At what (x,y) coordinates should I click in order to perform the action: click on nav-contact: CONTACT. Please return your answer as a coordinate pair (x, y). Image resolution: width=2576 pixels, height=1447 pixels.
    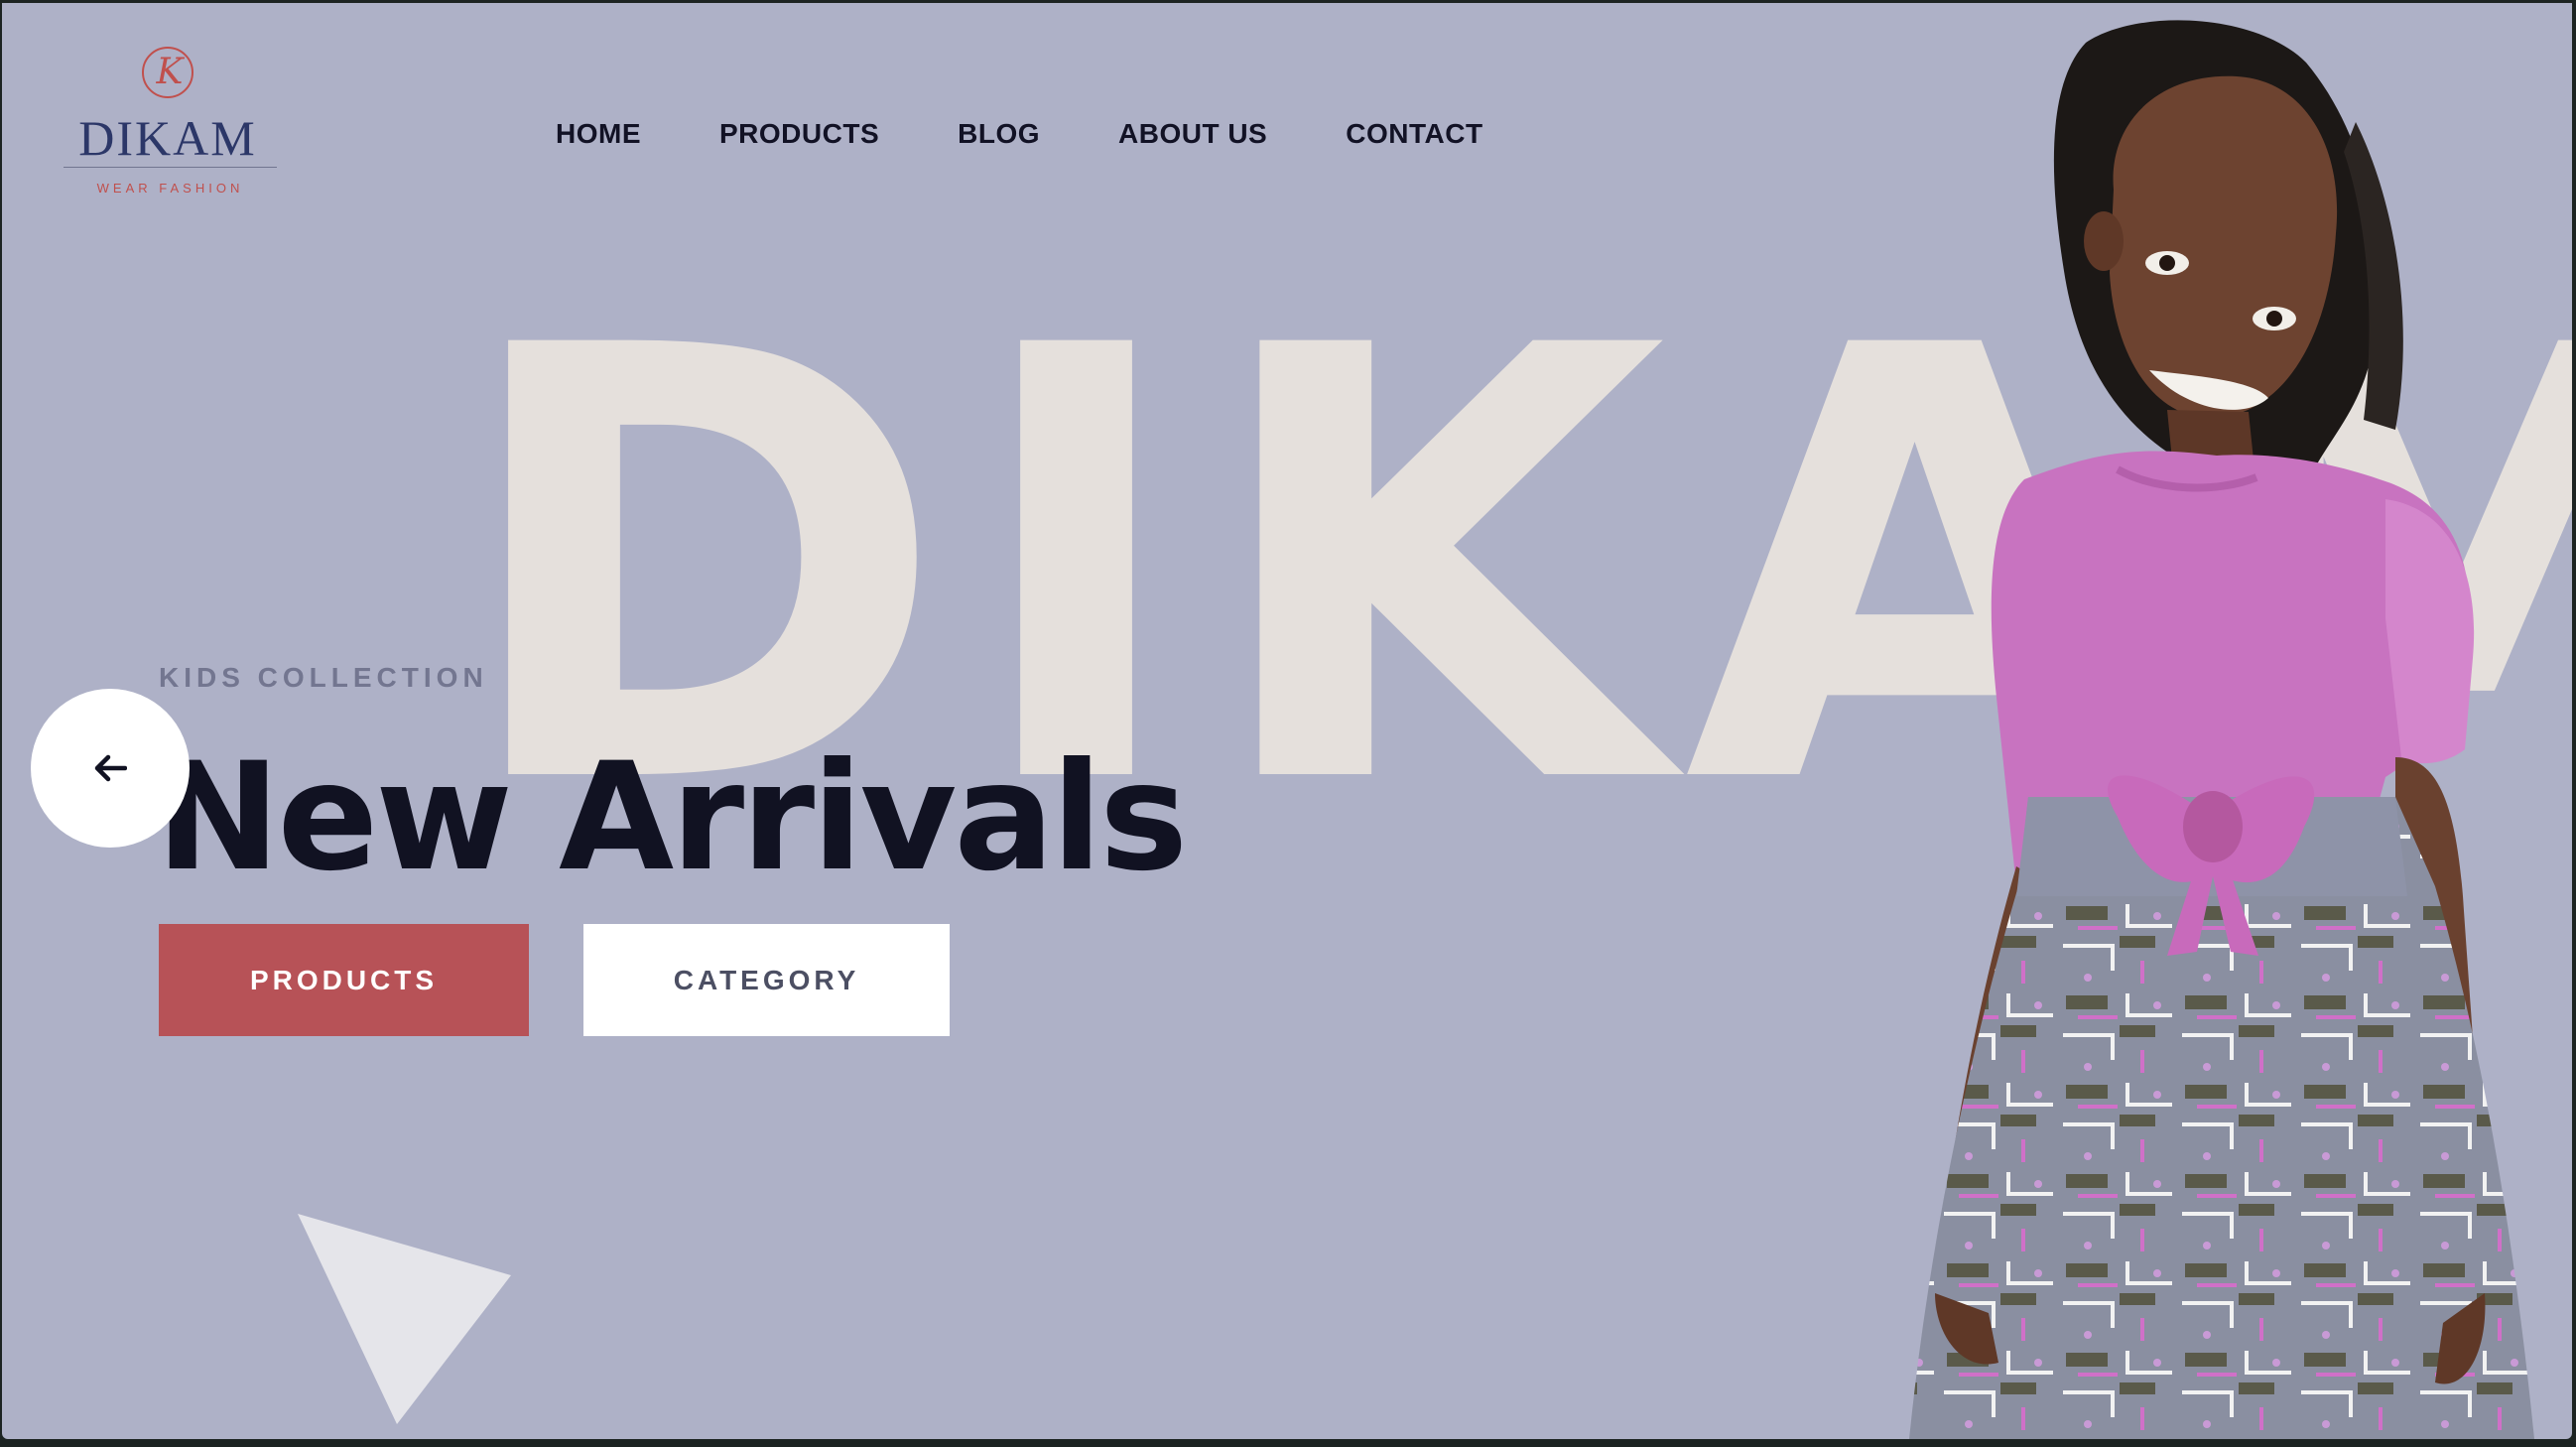
    Looking at the image, I should click on (1414, 134).